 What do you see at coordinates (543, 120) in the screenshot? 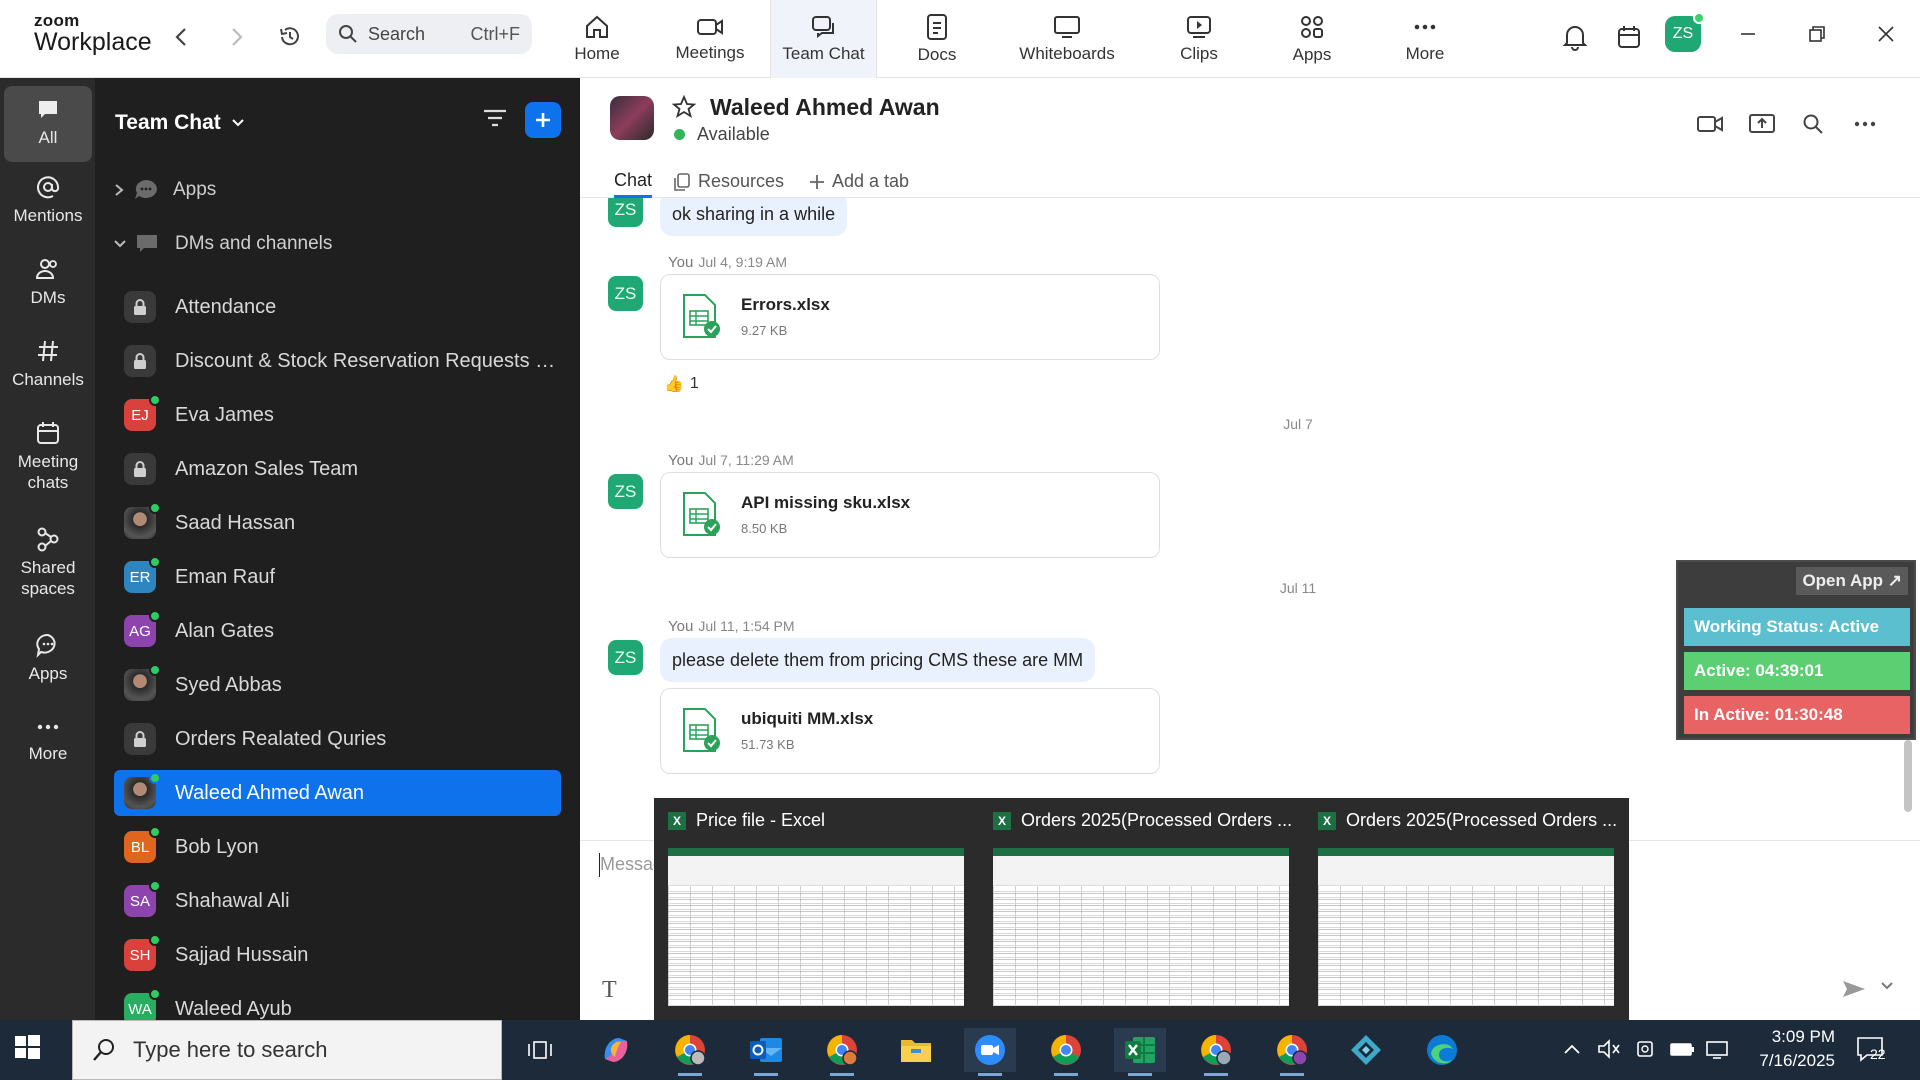
I see `new-chat-button` at bounding box center [543, 120].